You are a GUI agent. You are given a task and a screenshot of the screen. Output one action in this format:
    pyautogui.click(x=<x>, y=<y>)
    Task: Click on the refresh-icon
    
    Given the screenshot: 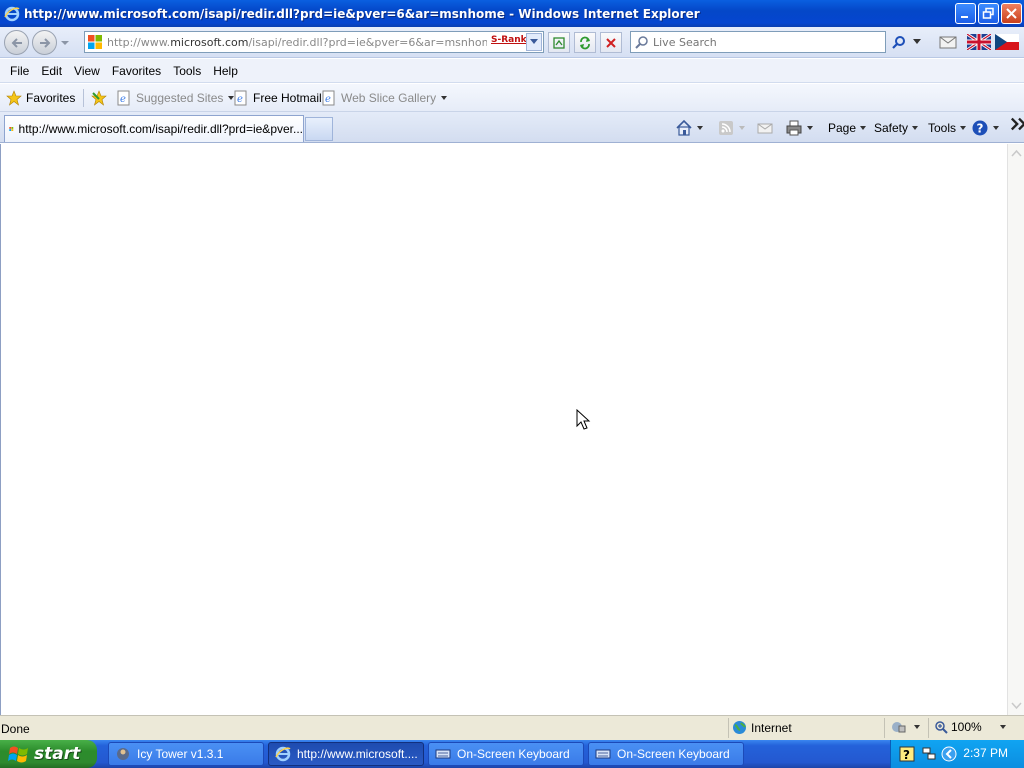 What is the action you would take?
    pyautogui.click(x=585, y=42)
    